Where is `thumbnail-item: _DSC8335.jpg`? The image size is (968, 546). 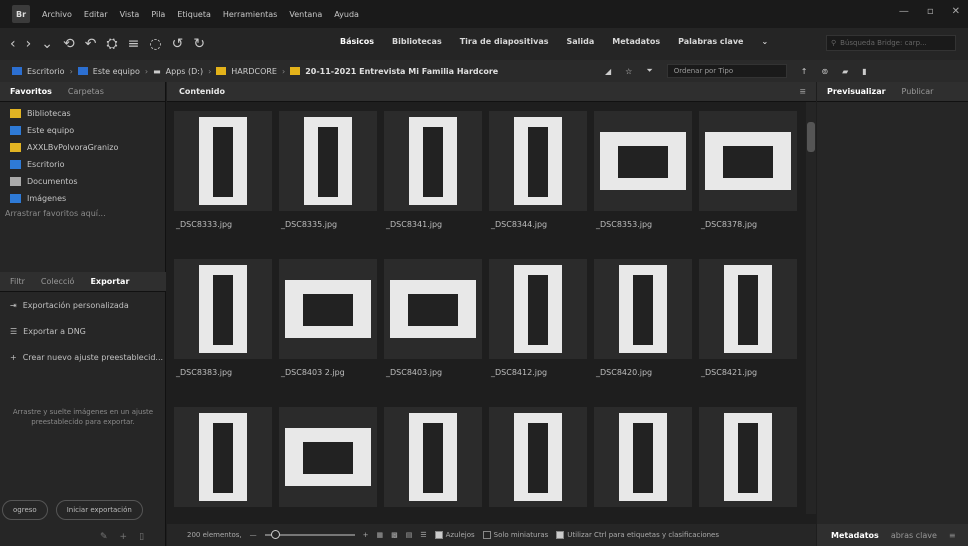 thumbnail-item: _DSC8335.jpg is located at coordinates (328, 176).